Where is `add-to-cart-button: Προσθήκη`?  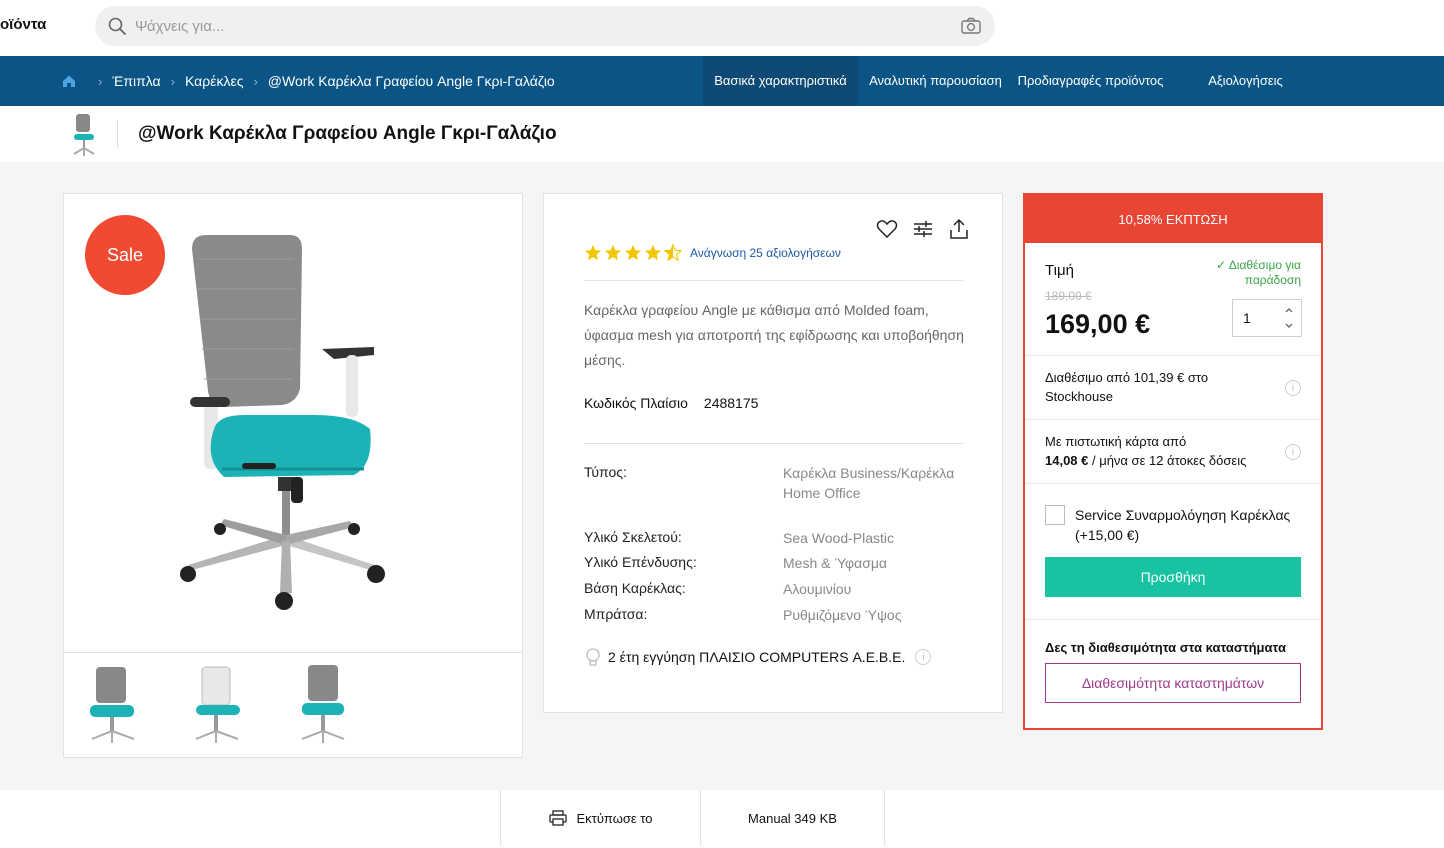
add-to-cart-button: Προσθήκη is located at coordinates (1173, 577).